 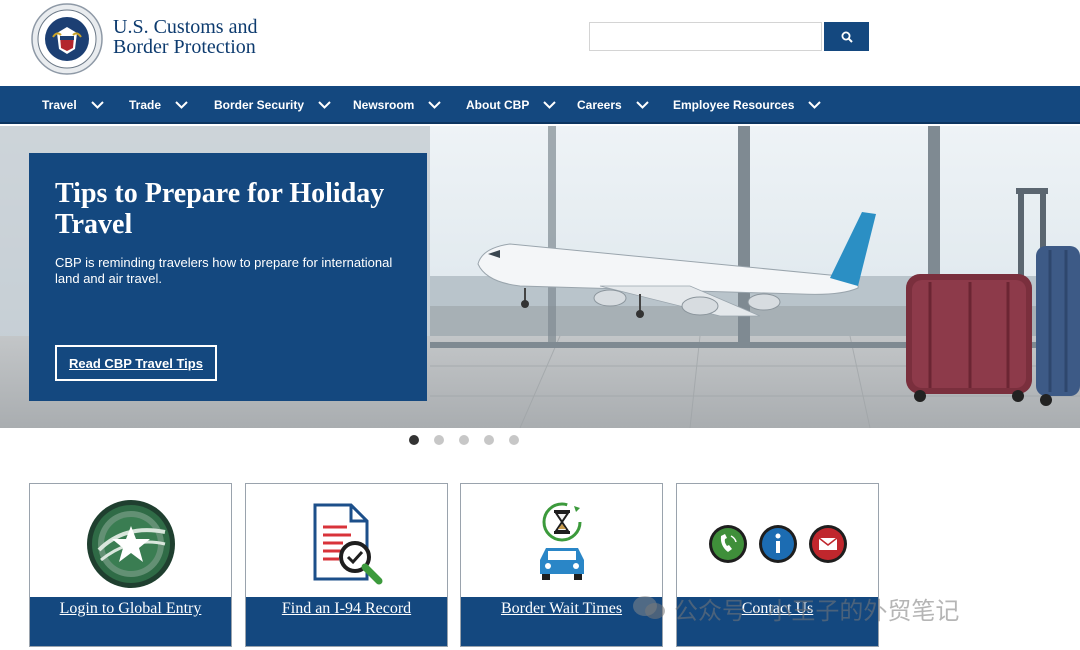 I want to click on search-input, so click(x=705, y=36).